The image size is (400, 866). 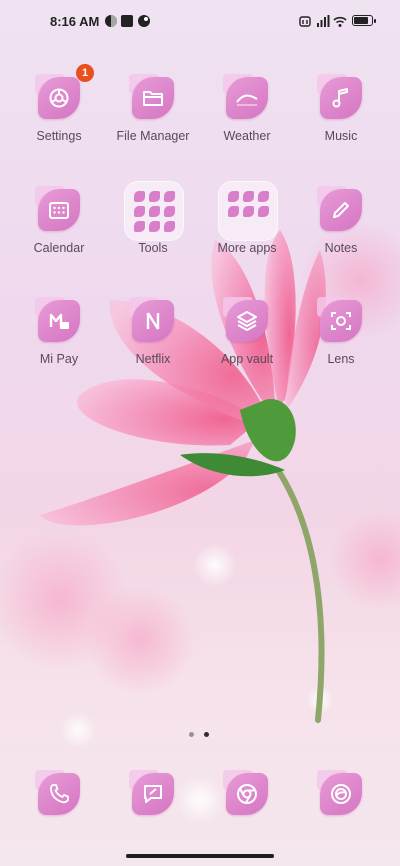 I want to click on layers-icon, so click(x=247, y=321).